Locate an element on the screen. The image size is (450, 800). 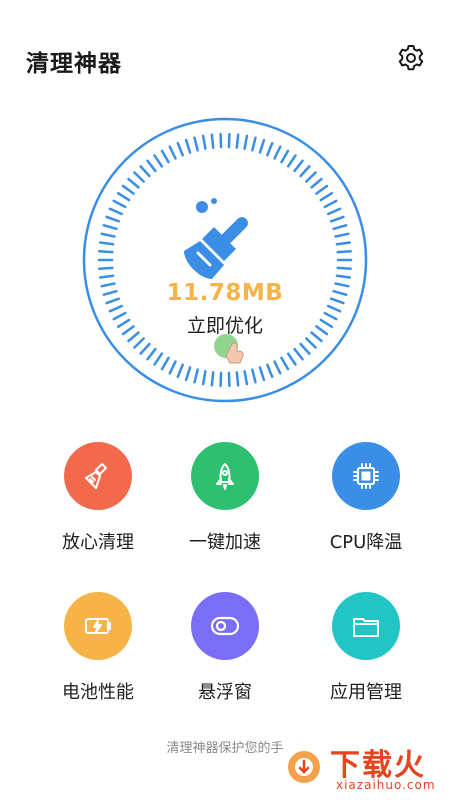
feature-app-manager: 应用管理 is located at coordinates (366, 650).